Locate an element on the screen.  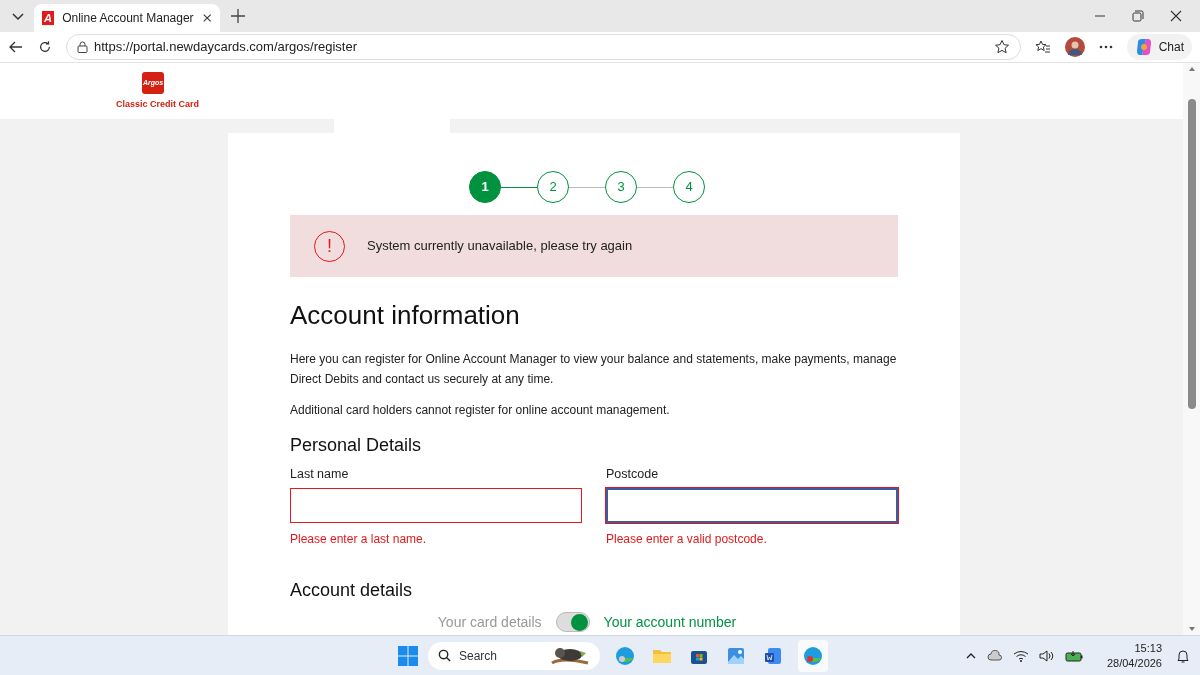
step-indicator: 1 is located at coordinates (485, 187).